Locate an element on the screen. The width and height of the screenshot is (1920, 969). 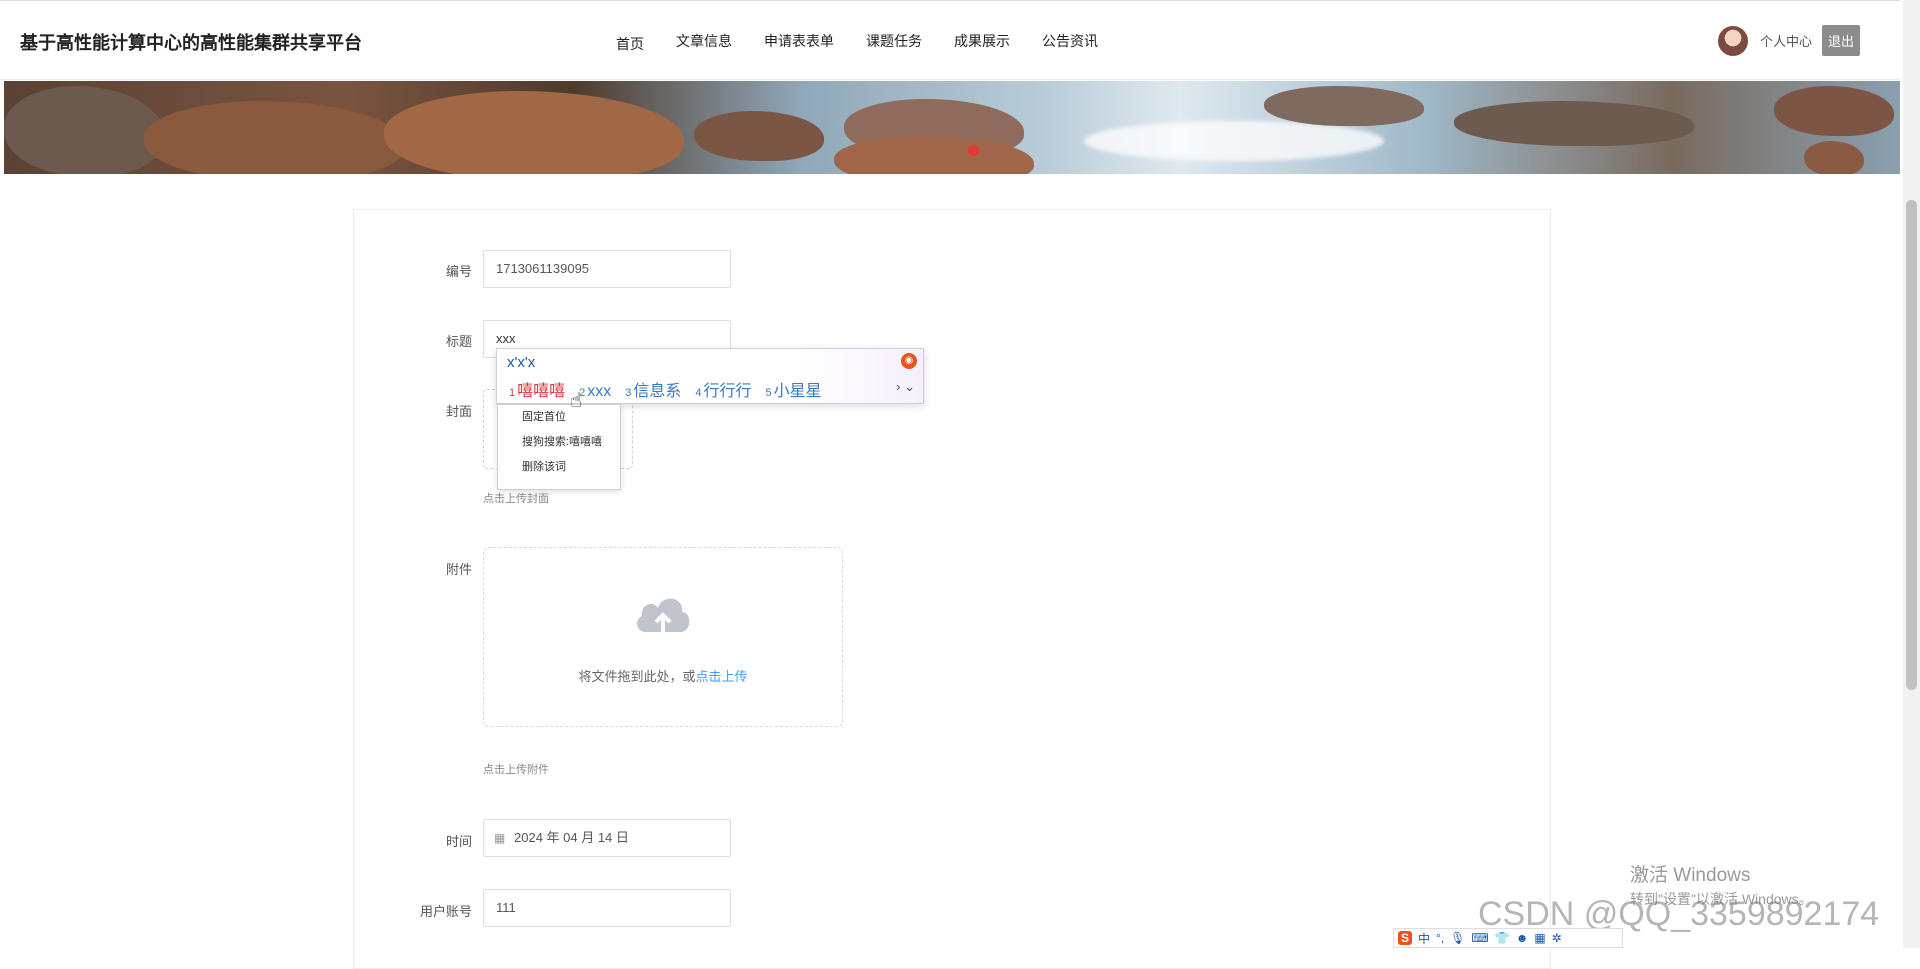
dropzone-text: 将文件拖到此处，或点击上传 is located at coordinates (663, 675).